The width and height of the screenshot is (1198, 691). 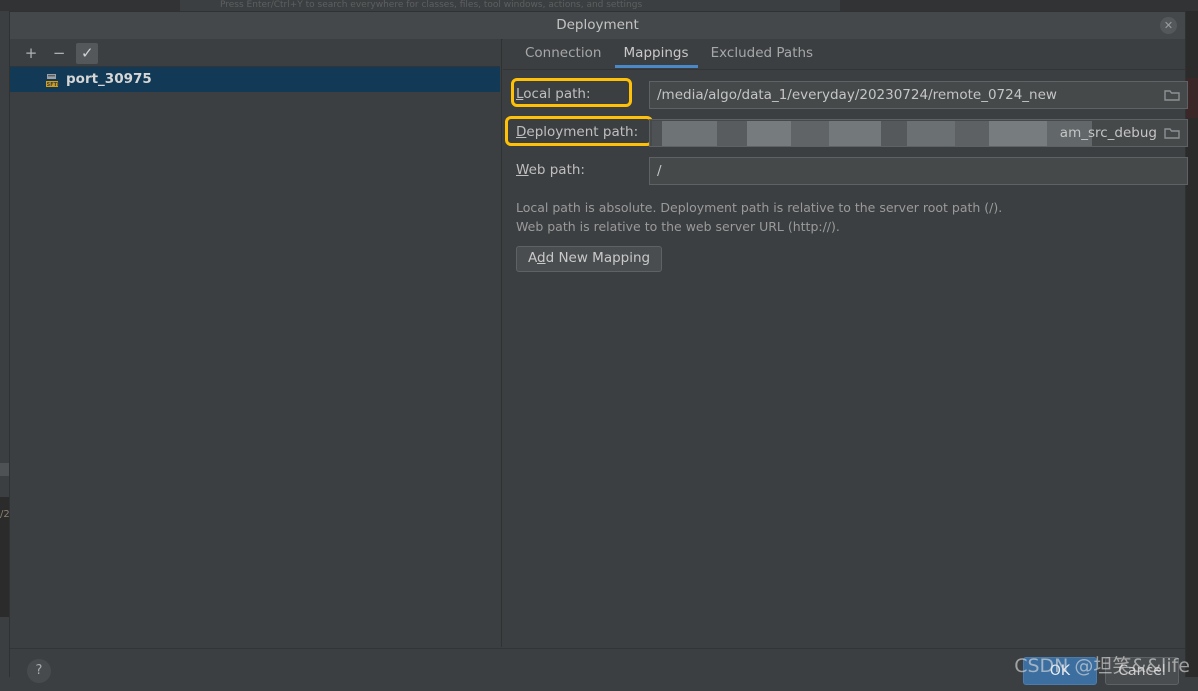 What do you see at coordinates (599, 684) in the screenshot?
I see `backdrop-status-bar` at bounding box center [599, 684].